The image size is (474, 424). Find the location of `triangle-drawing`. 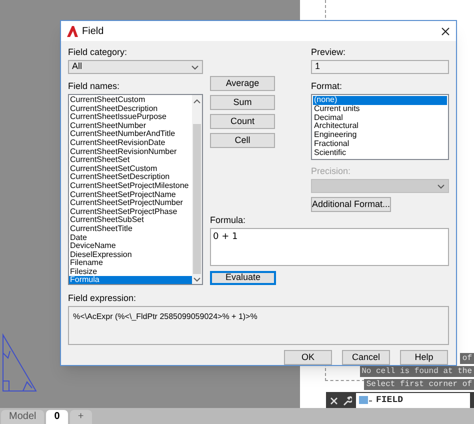

triangle-drawing is located at coordinates (19, 363).